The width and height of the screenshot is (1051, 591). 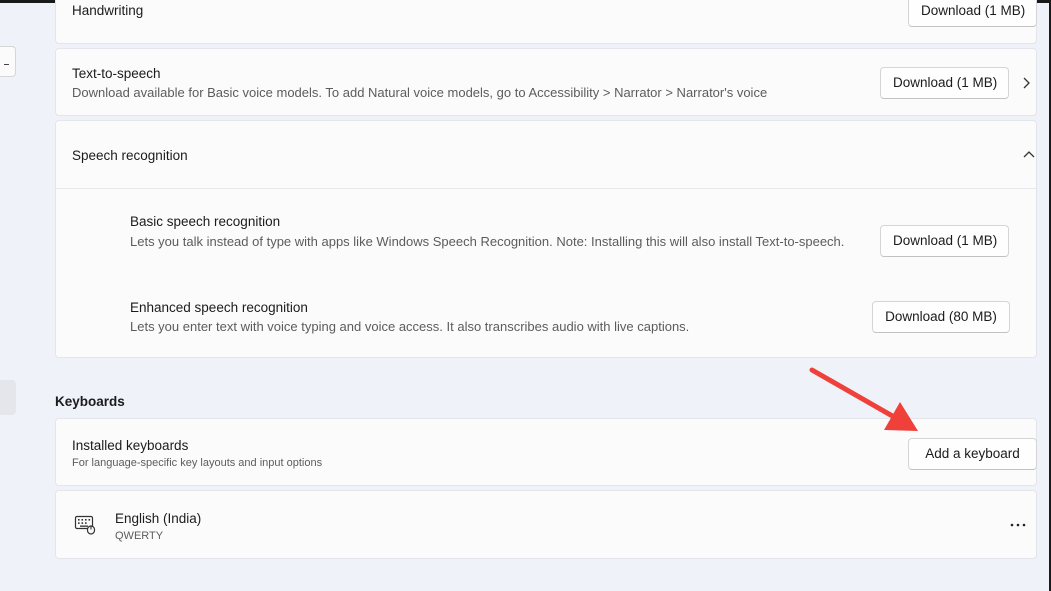 What do you see at coordinates (139, 536) in the screenshot?
I see `keyboard-layout: QWERTY` at bounding box center [139, 536].